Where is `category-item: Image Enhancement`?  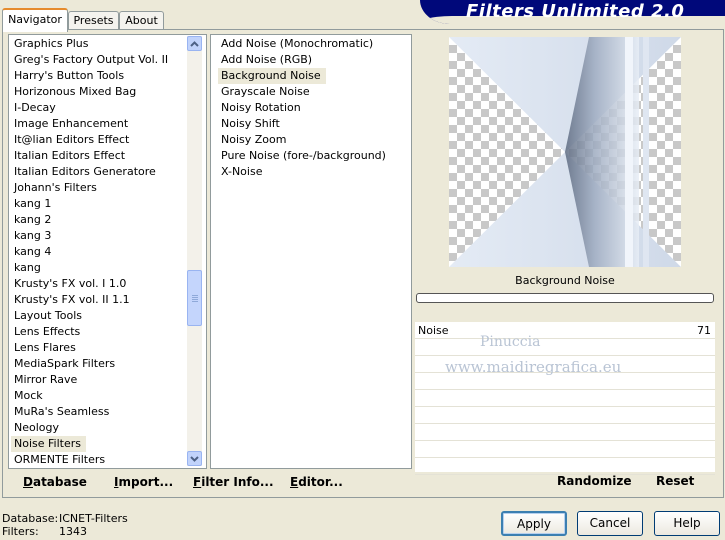
category-item: Image Enhancement is located at coordinates (98, 124).